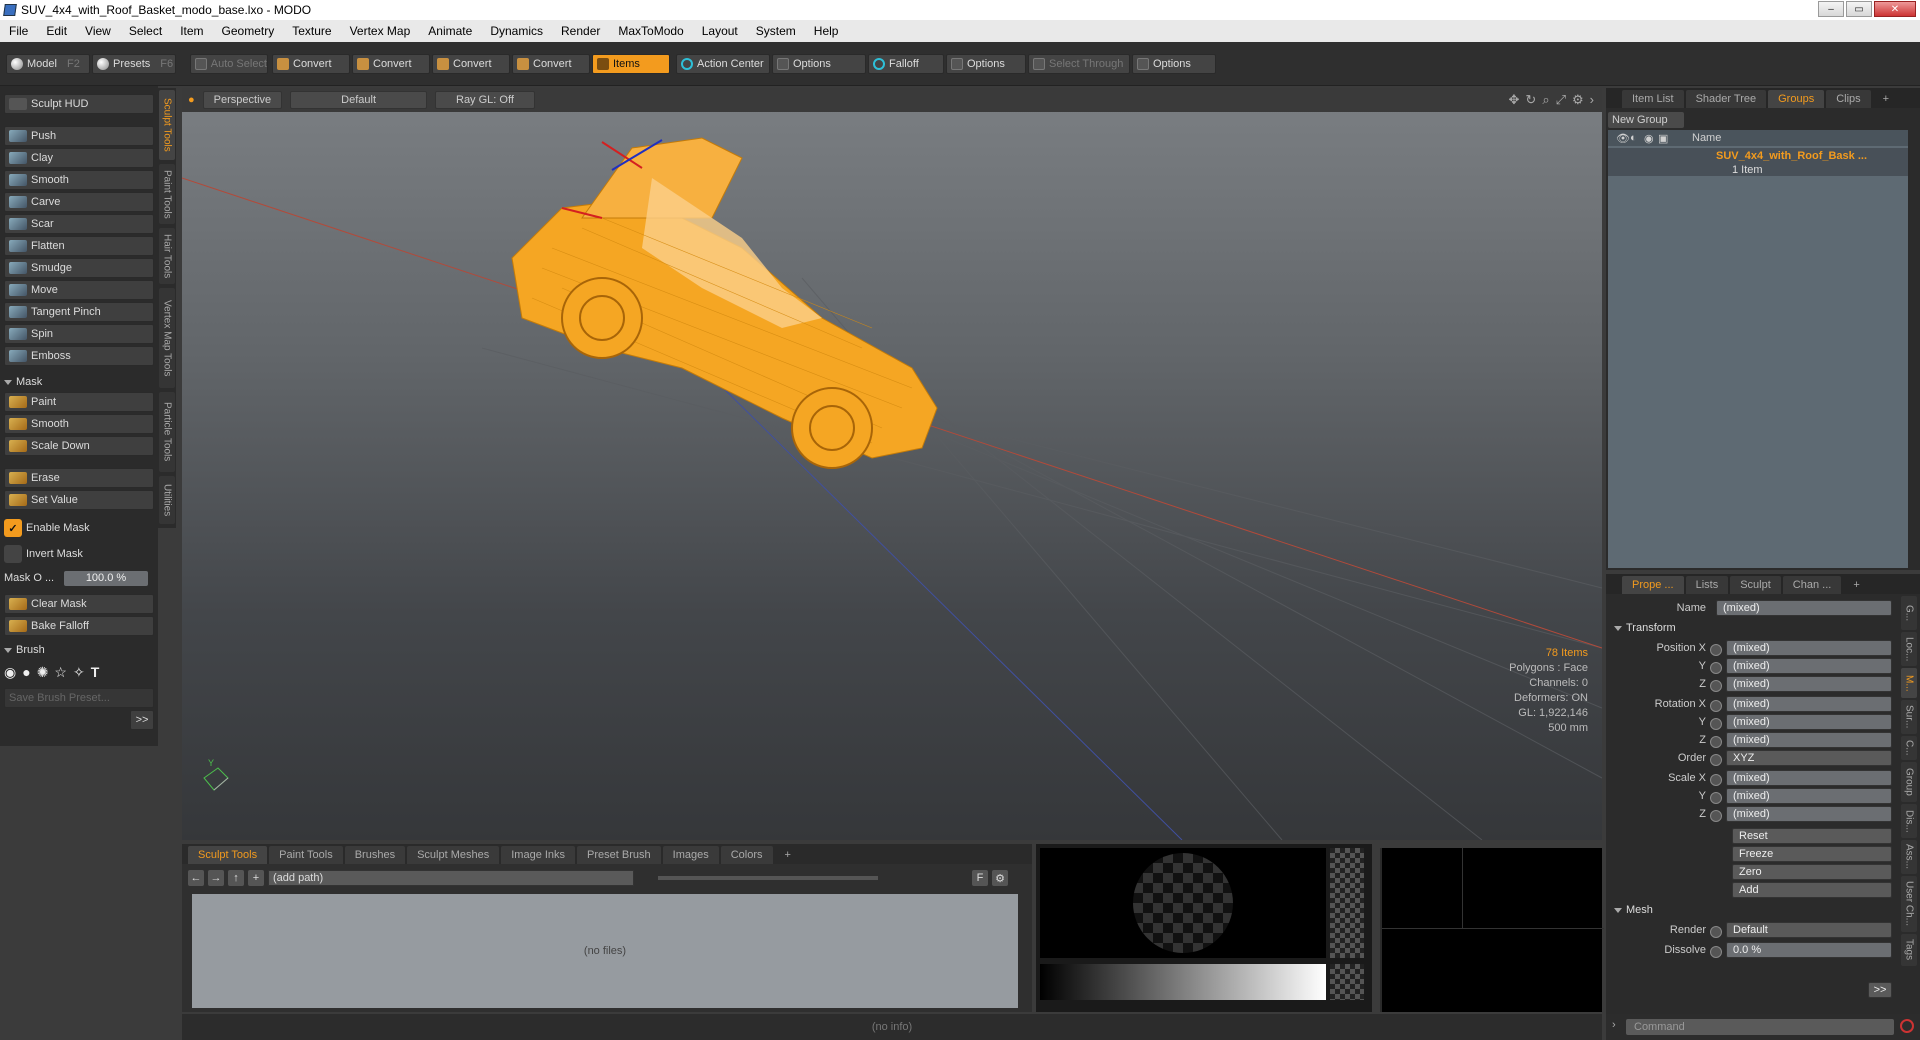  Describe the element at coordinates (56, 31) in the screenshot. I see `menu-edit: Edit` at that location.